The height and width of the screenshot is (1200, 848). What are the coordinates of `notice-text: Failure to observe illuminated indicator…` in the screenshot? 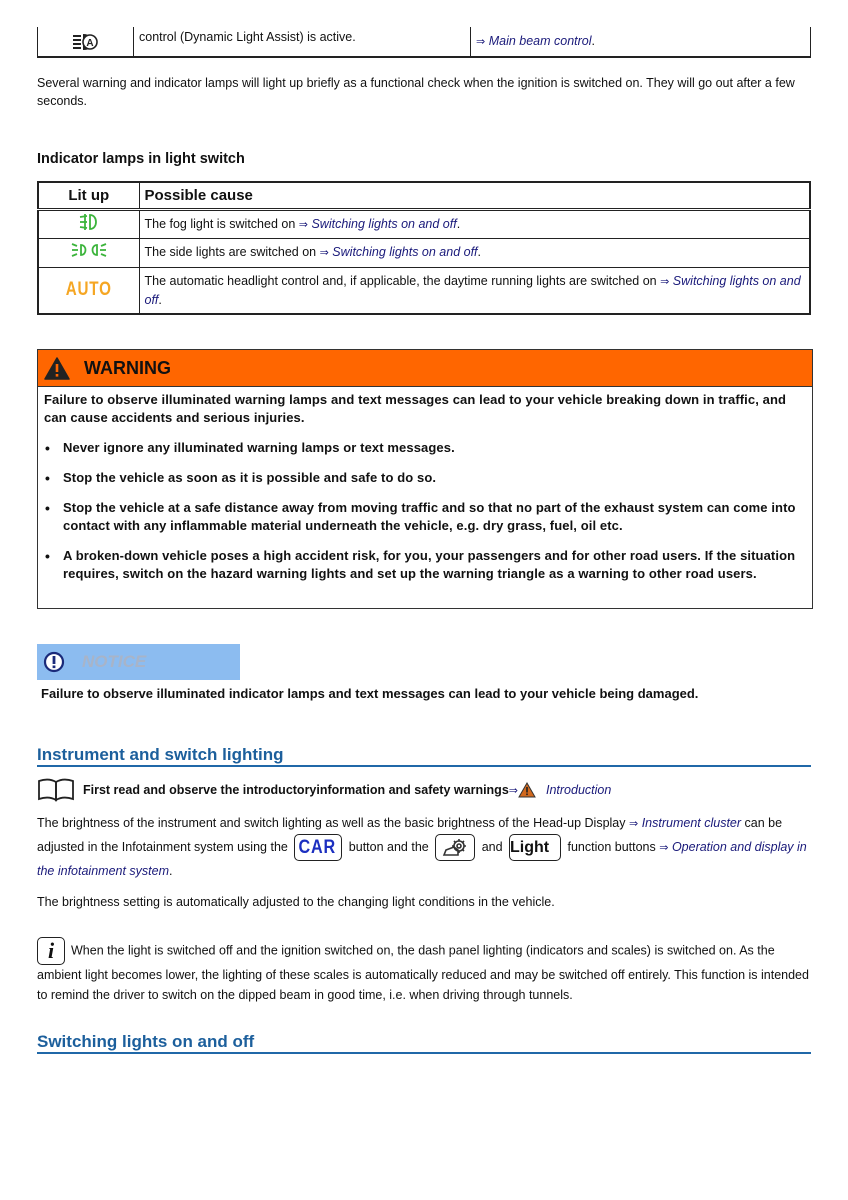 It's located at (370, 693).